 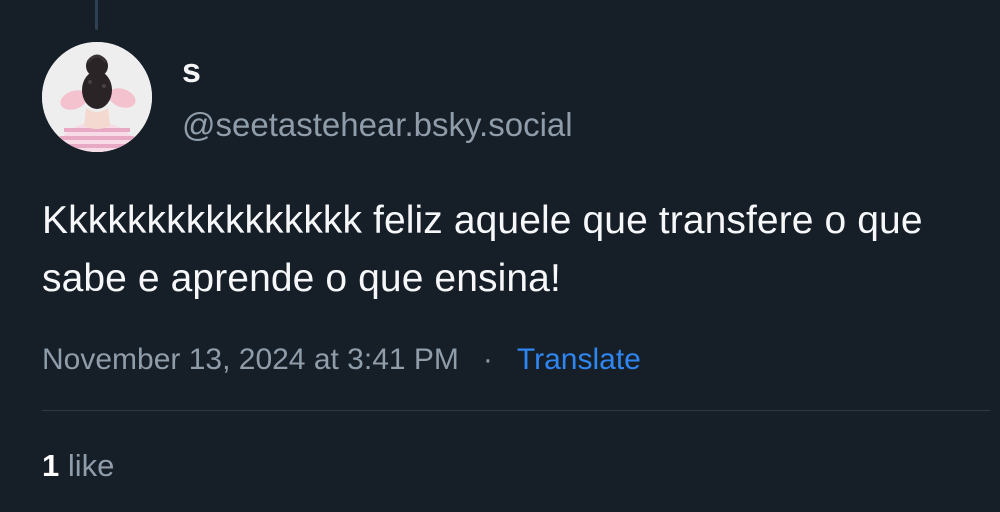 I want to click on avatar-illustration-icon, so click(x=97, y=97).